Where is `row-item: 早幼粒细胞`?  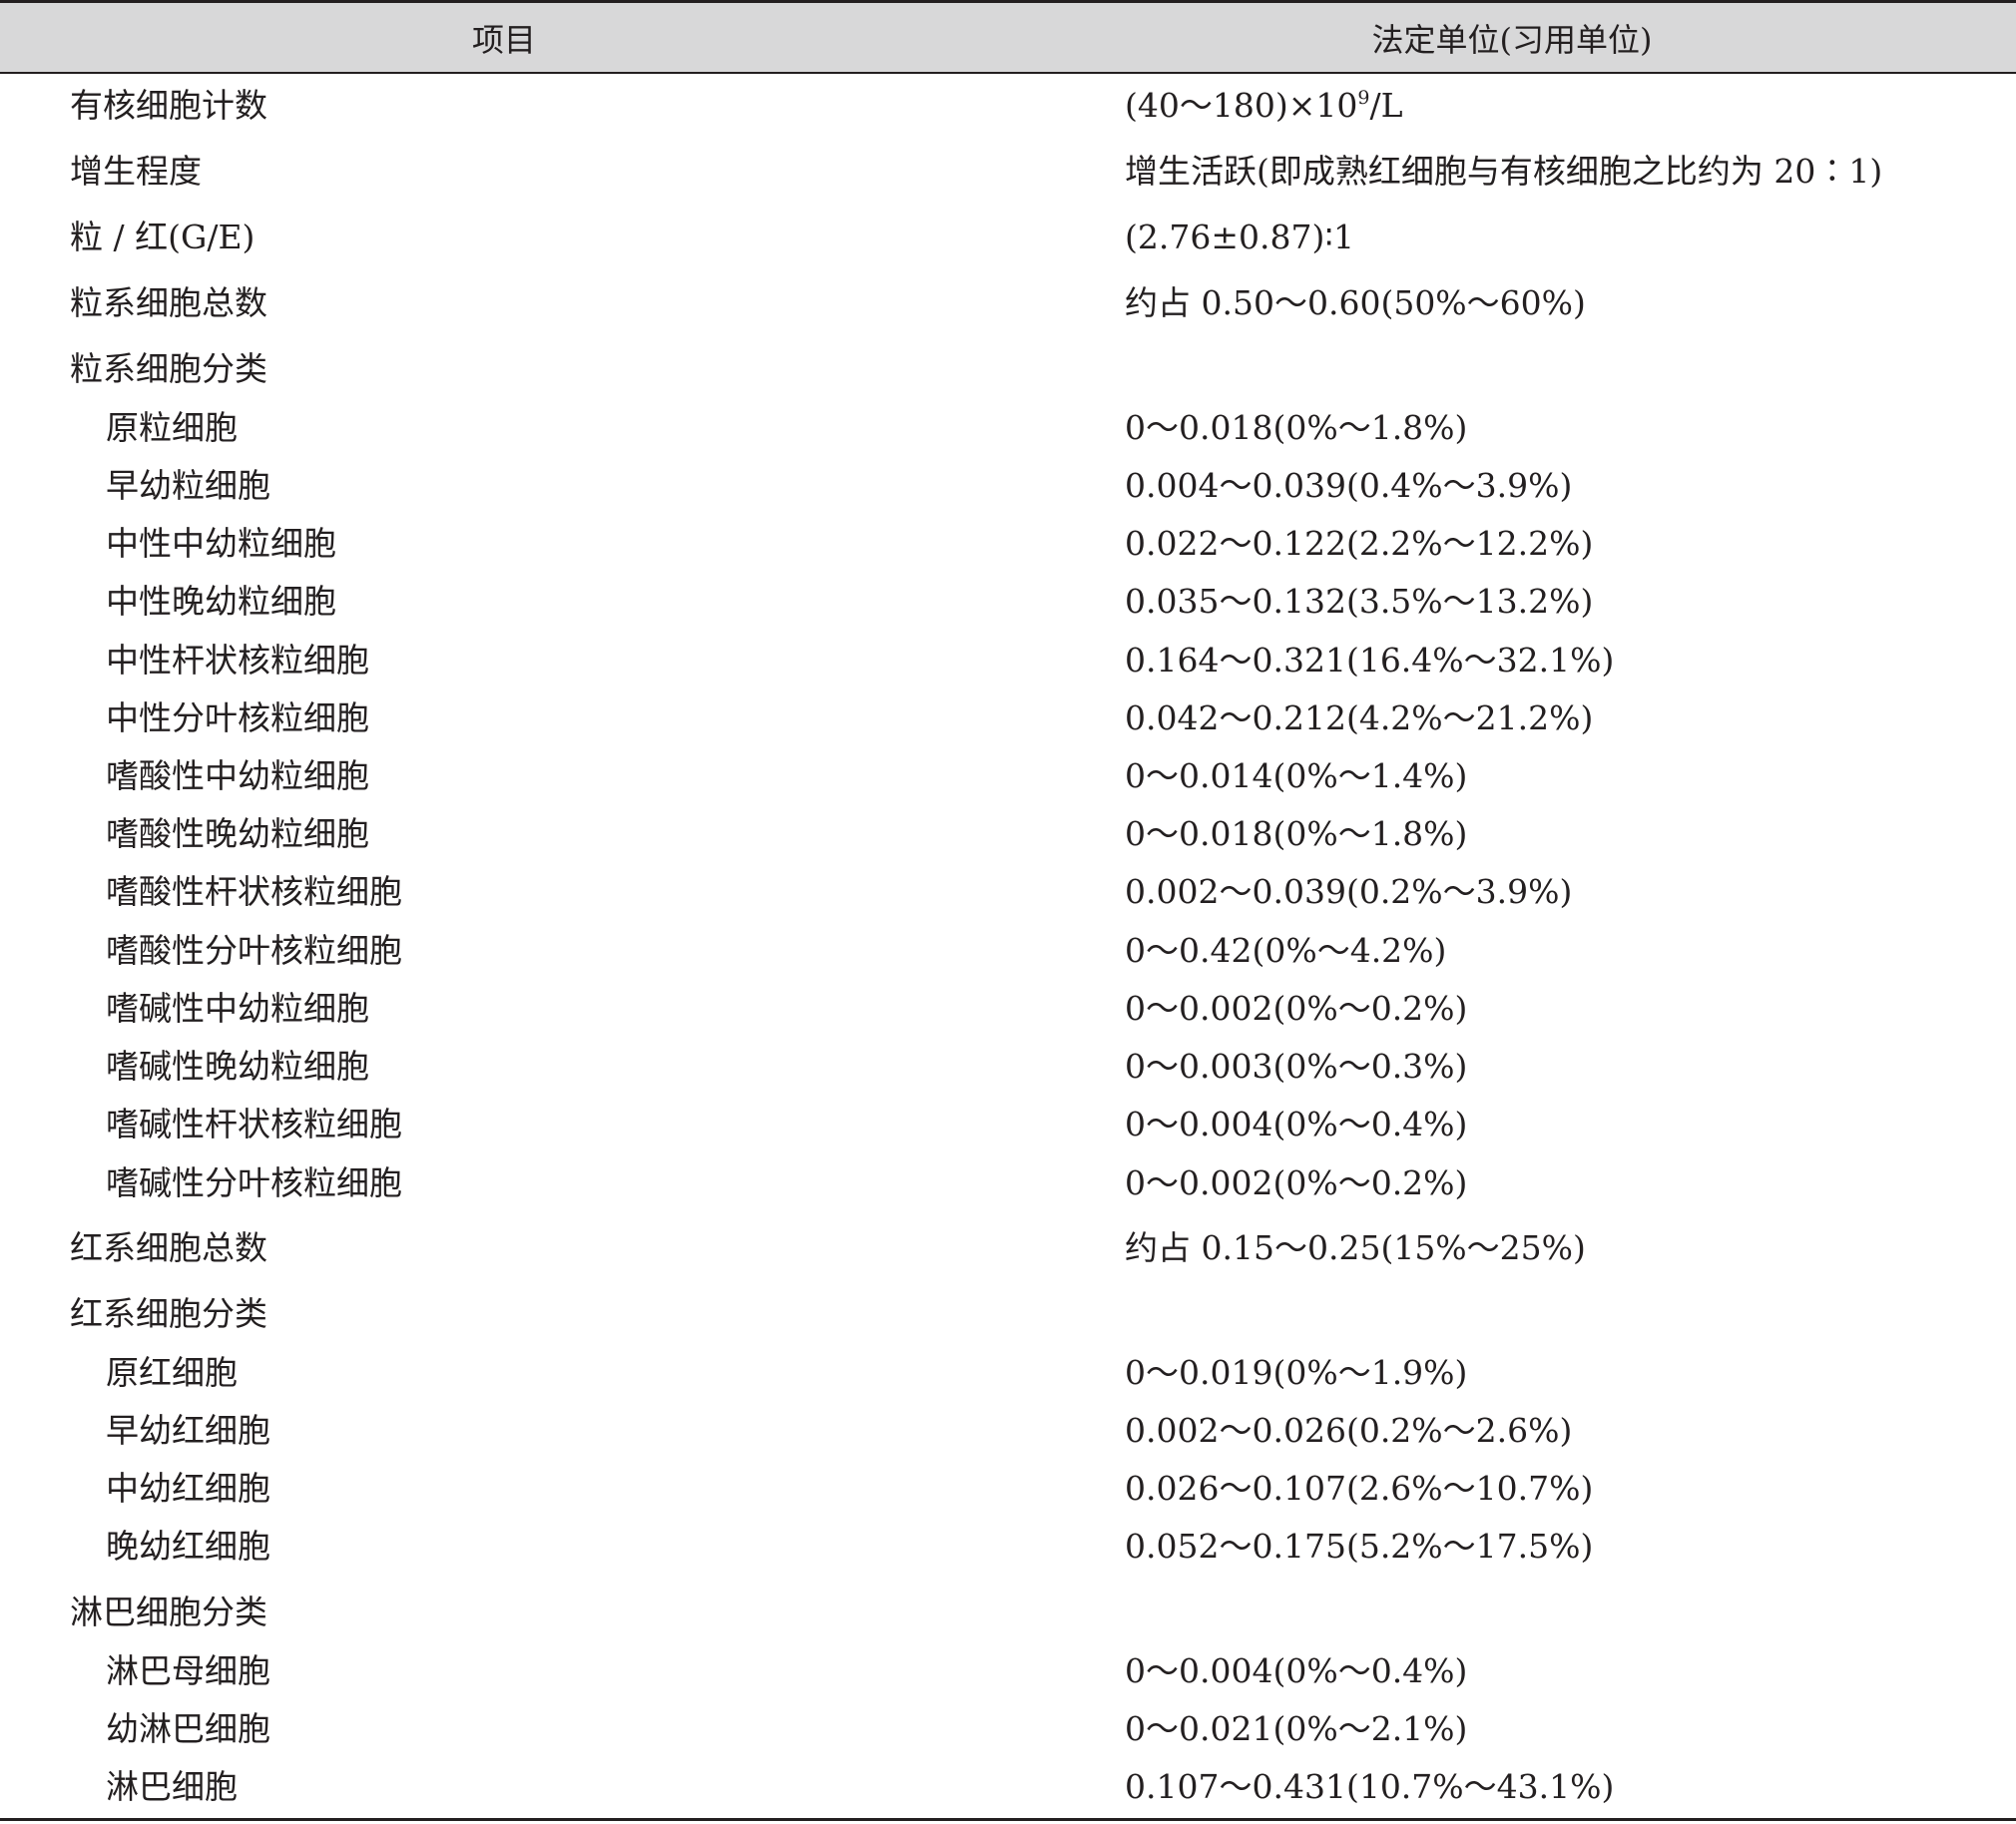 row-item: 早幼粒细胞 is located at coordinates (188, 486).